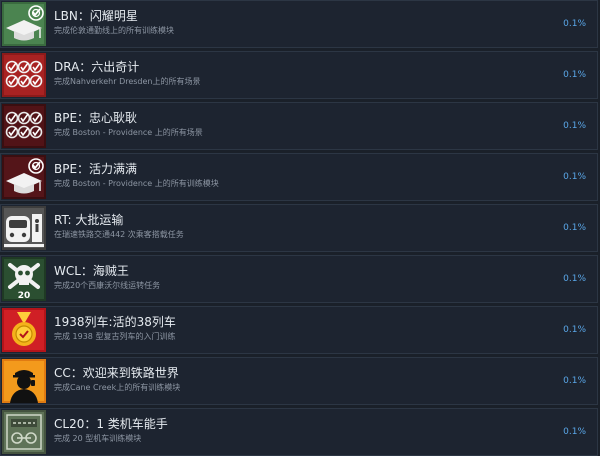 The height and width of the screenshot is (456, 600). Describe the element at coordinates (127, 81) in the screenshot. I see `achievement-description: 完成Nahverkehr Dresden上的所有场景` at that location.